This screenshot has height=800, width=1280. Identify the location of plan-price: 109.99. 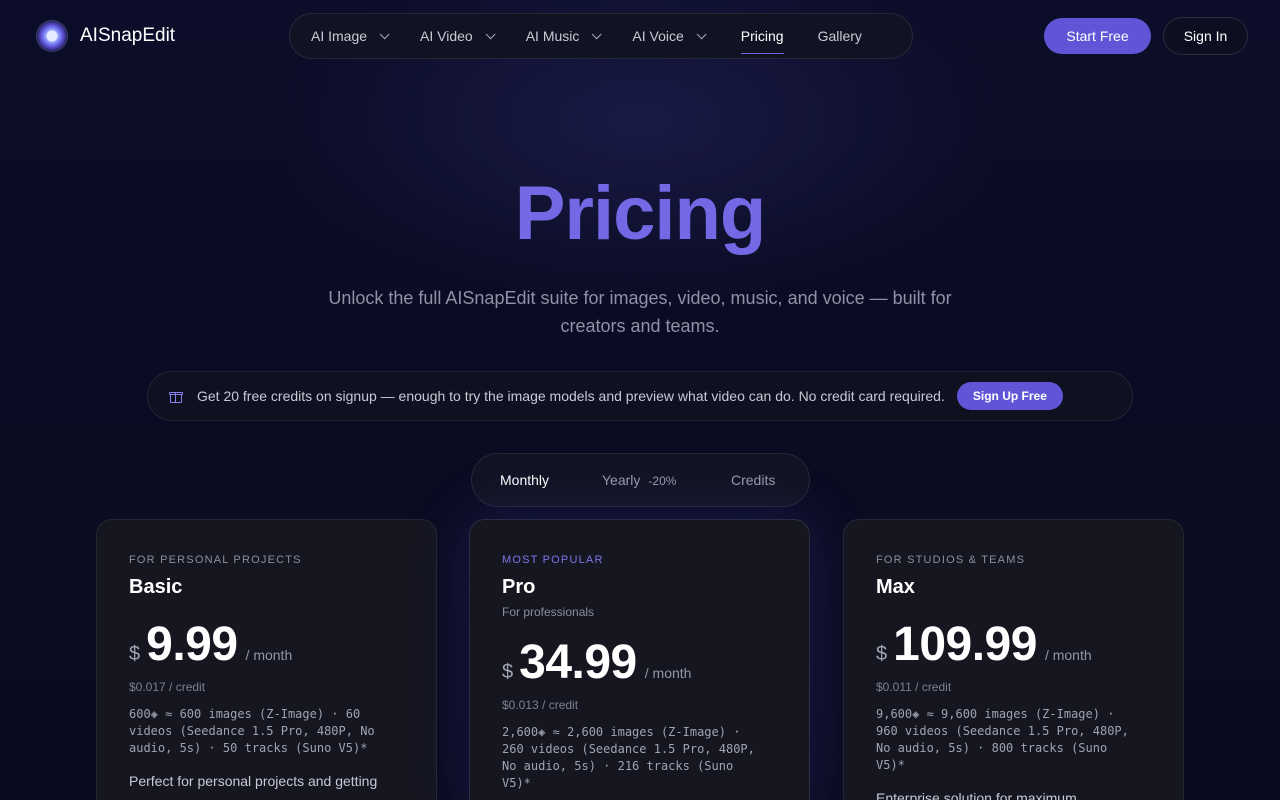
(965, 644).